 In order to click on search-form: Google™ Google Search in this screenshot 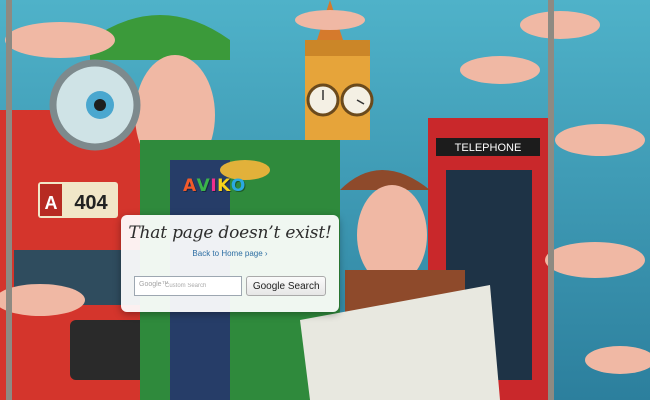, I will do `click(230, 286)`.